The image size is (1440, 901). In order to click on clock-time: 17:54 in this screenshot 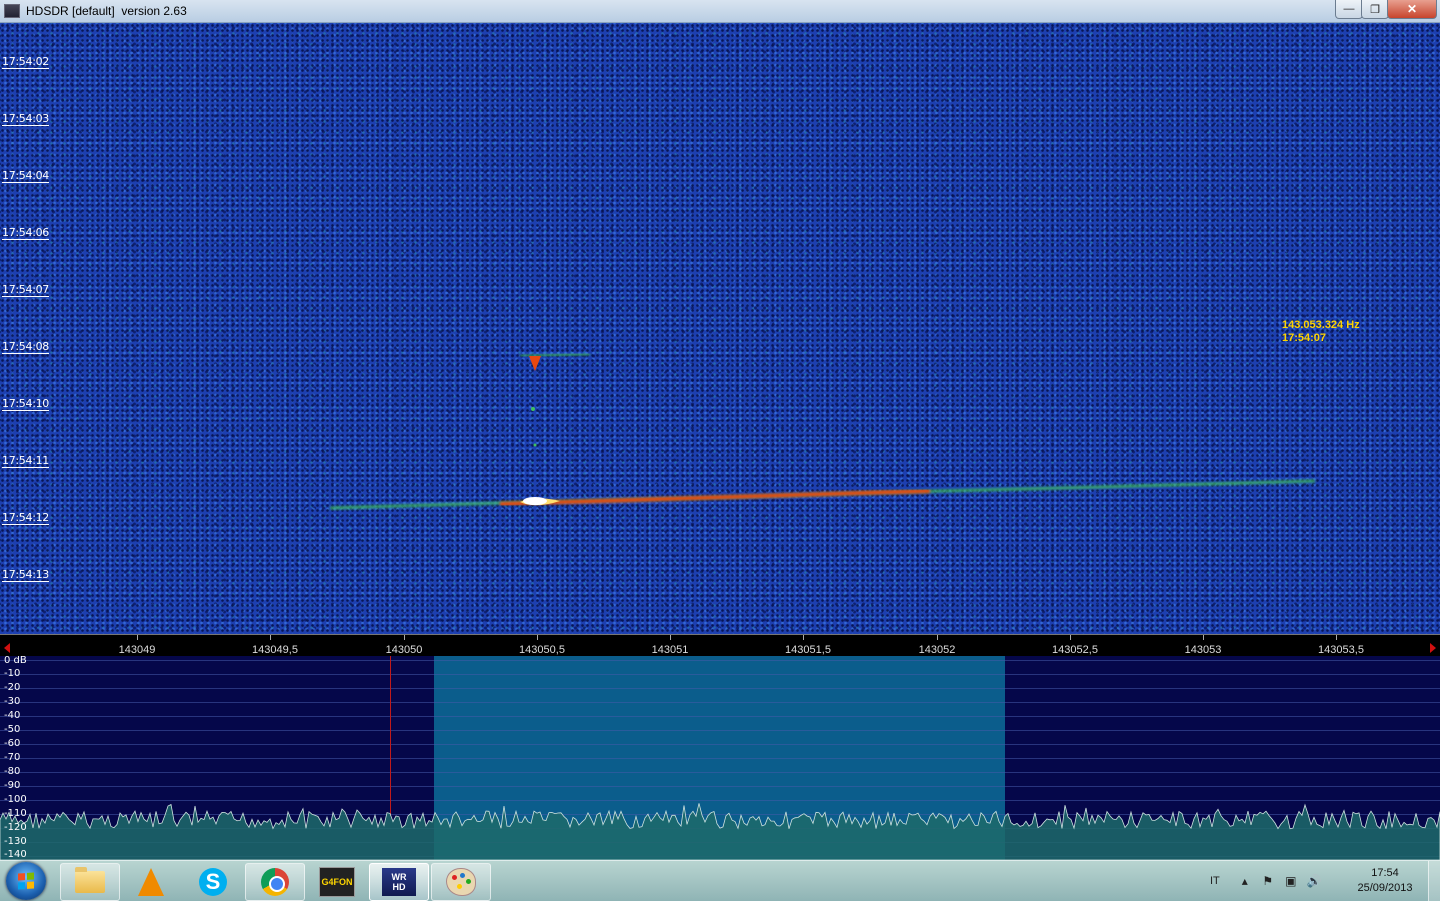, I will do `click(1385, 873)`.